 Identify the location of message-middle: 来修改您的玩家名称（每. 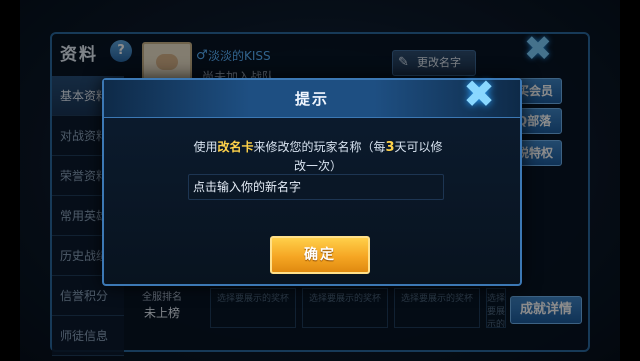
(319, 147).